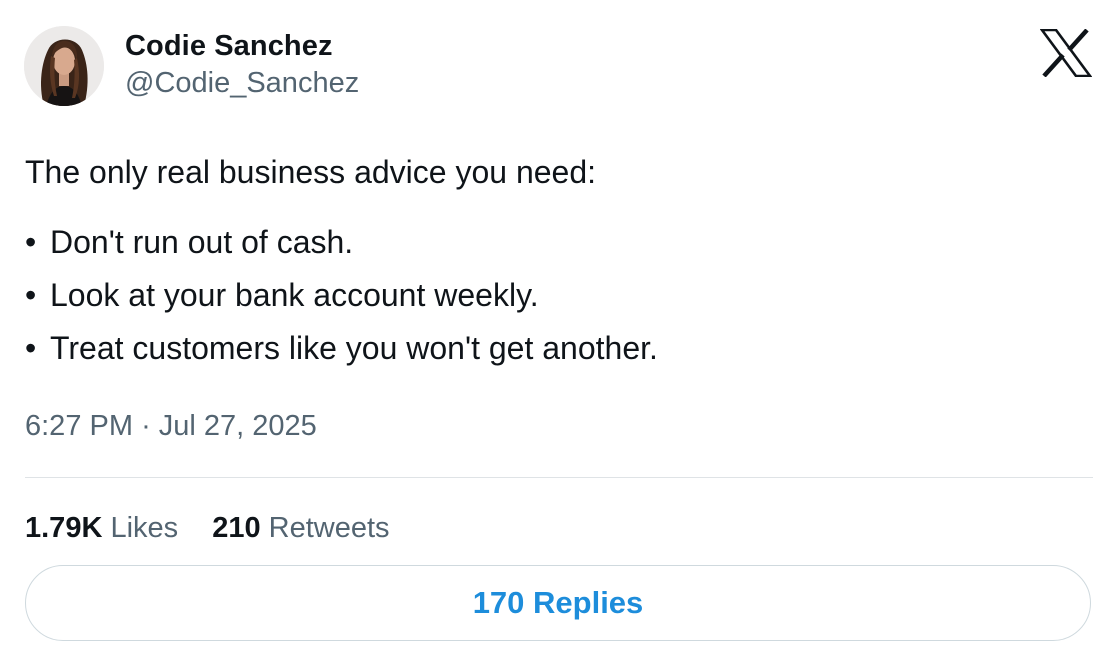 This screenshot has width=1116, height=656. What do you see at coordinates (1066, 53) in the screenshot?
I see `x-logo-icon` at bounding box center [1066, 53].